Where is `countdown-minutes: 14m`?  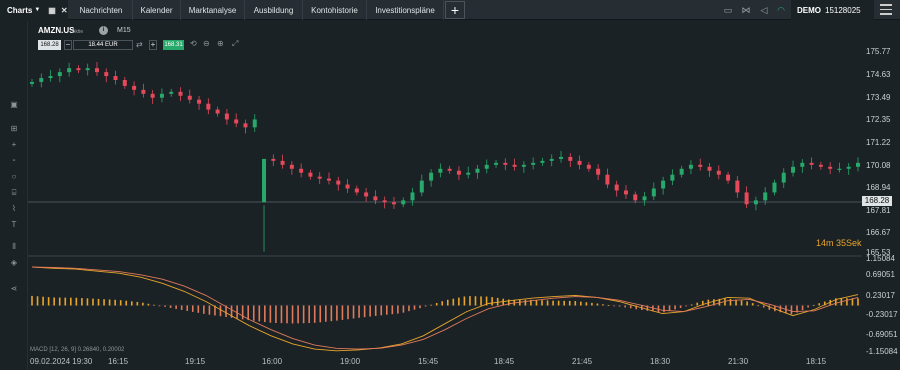
countdown-minutes: 14m is located at coordinates (825, 243).